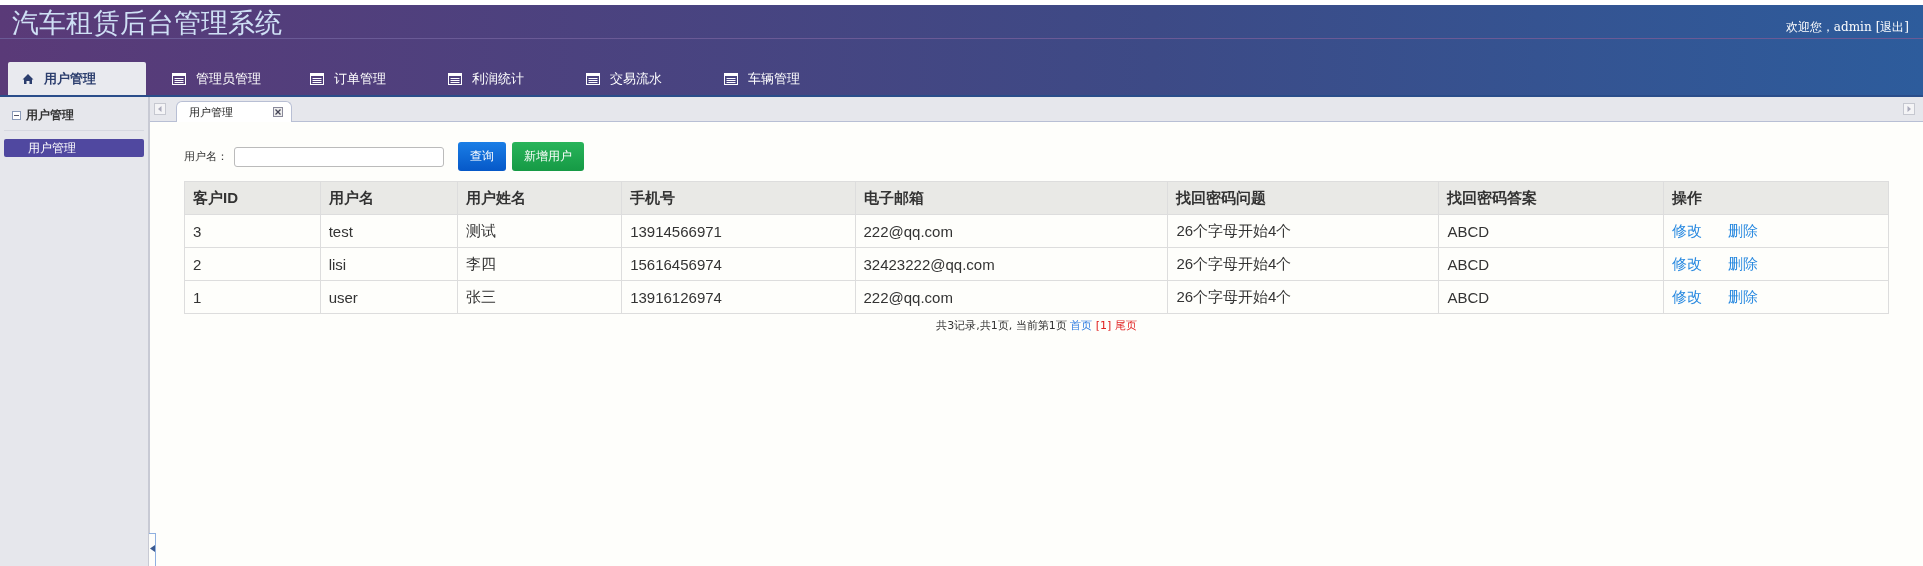 The width and height of the screenshot is (1923, 566). What do you see at coordinates (1081, 325) in the screenshot?
I see `first-page-link: 首页` at bounding box center [1081, 325].